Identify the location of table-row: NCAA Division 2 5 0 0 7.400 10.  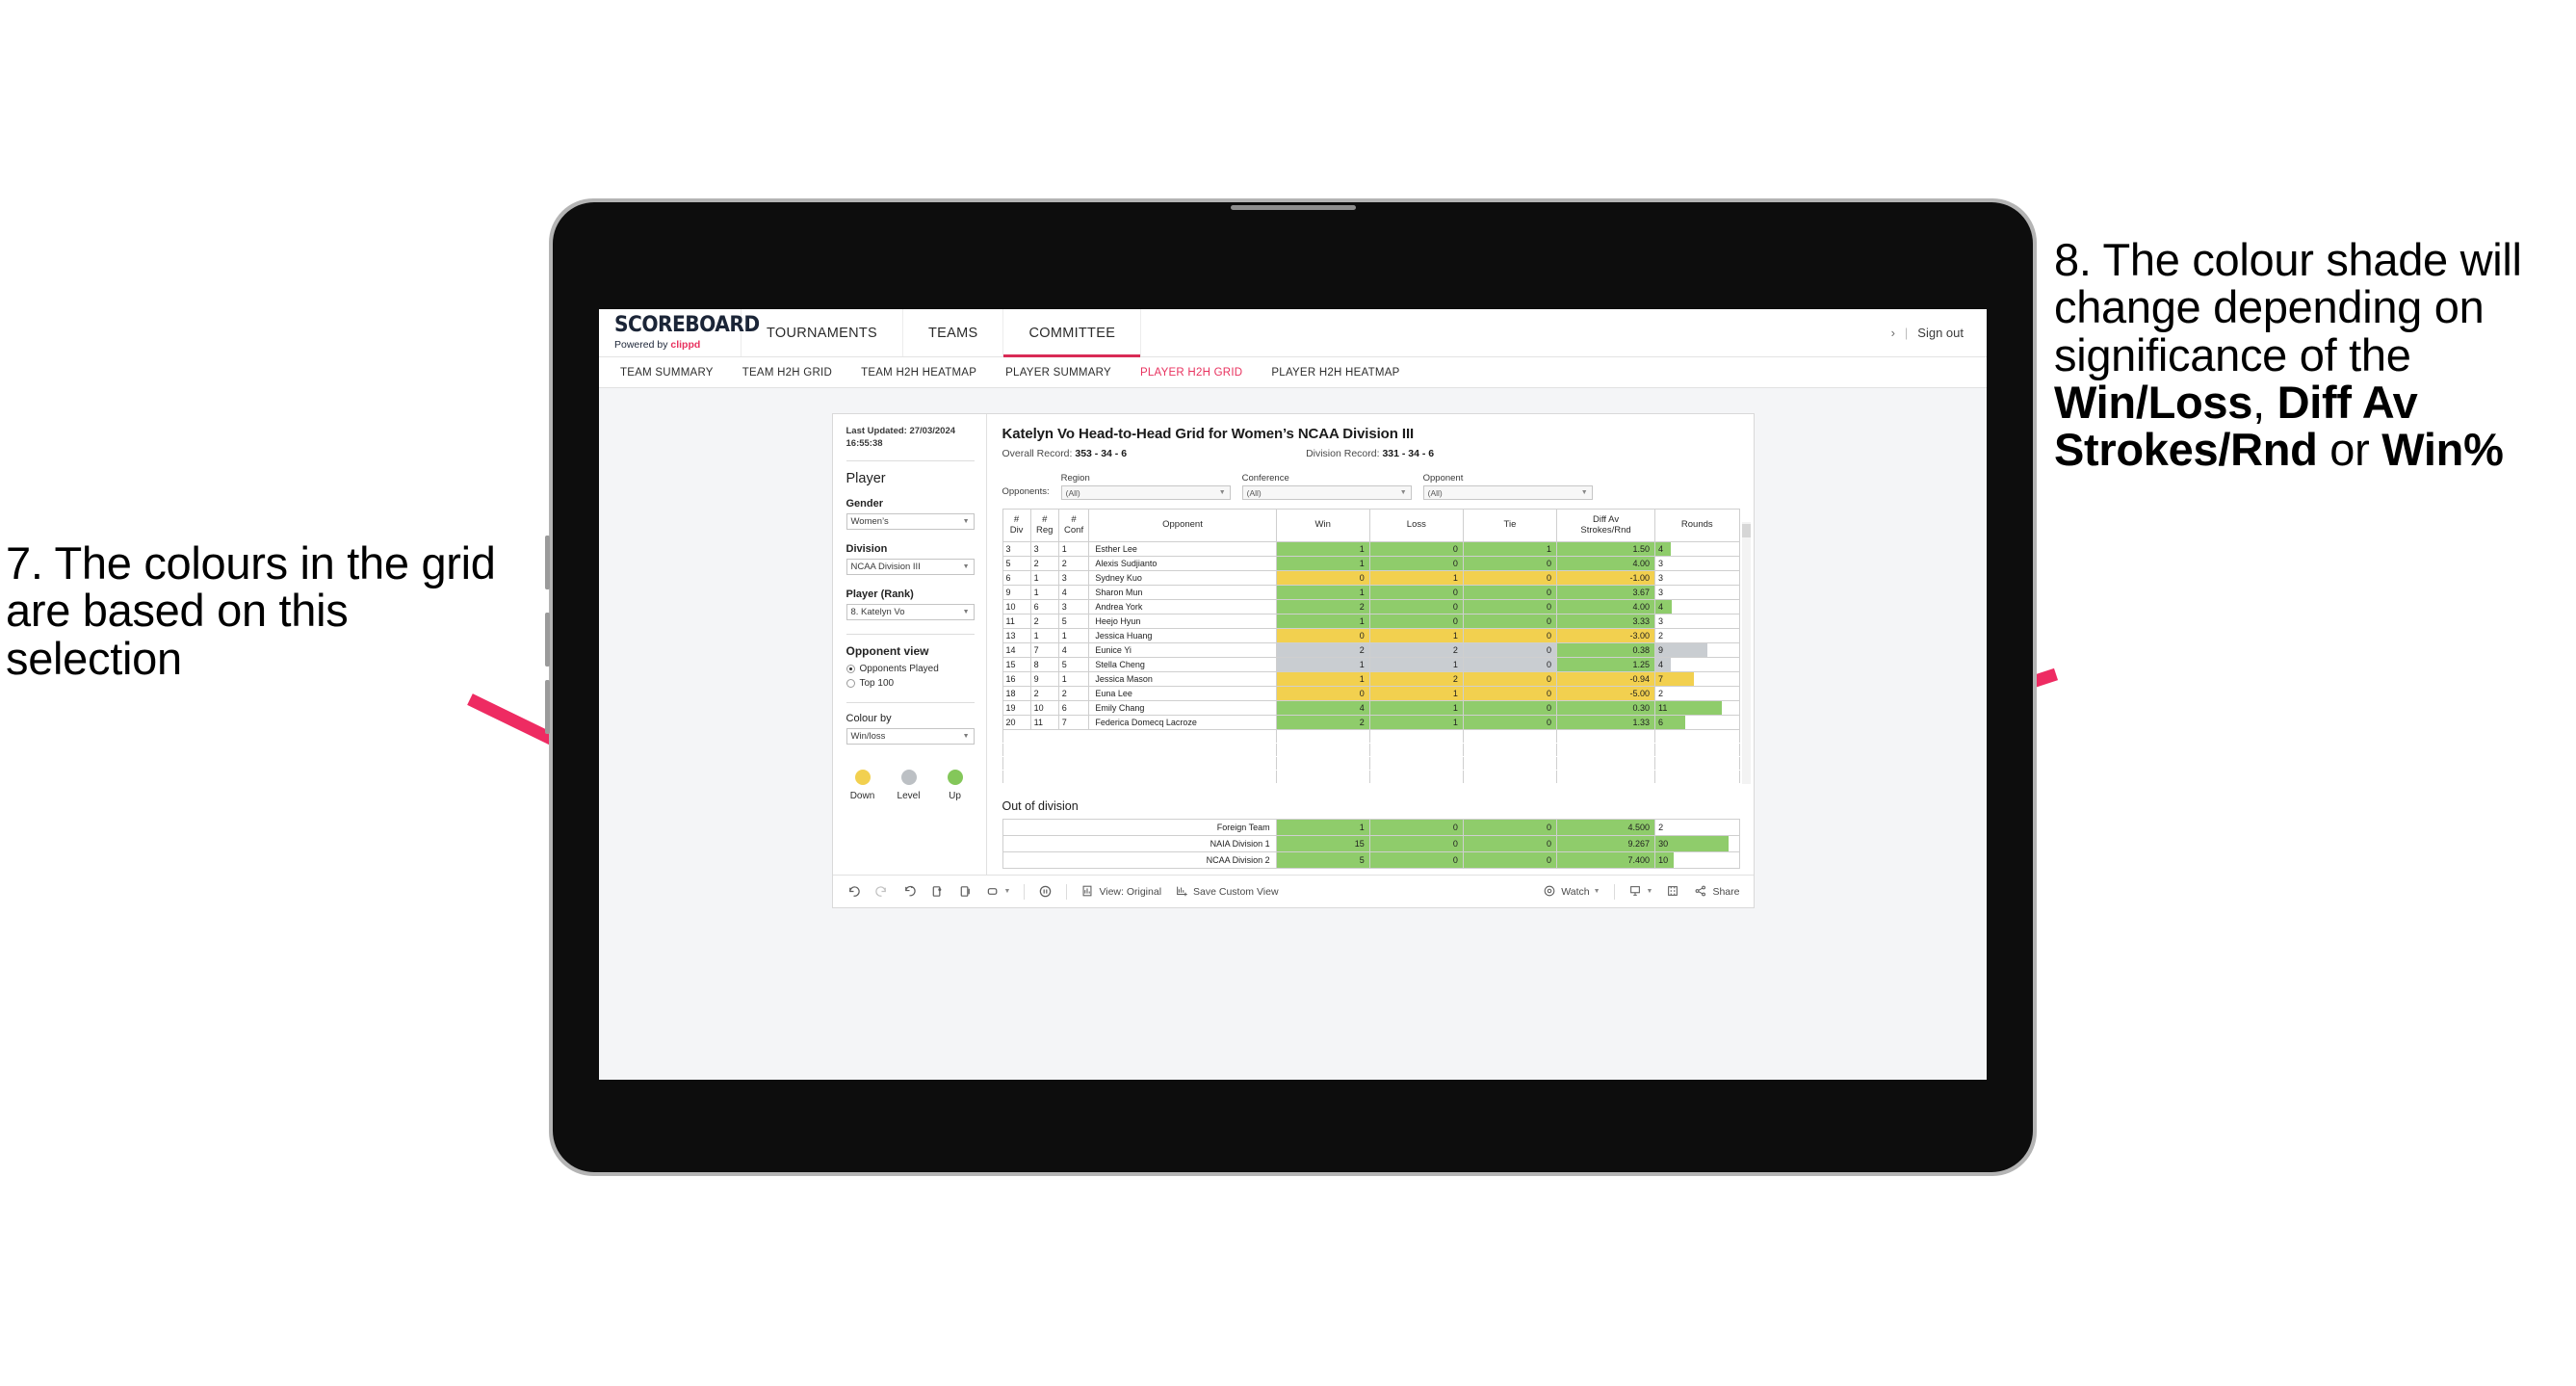
(1371, 860).